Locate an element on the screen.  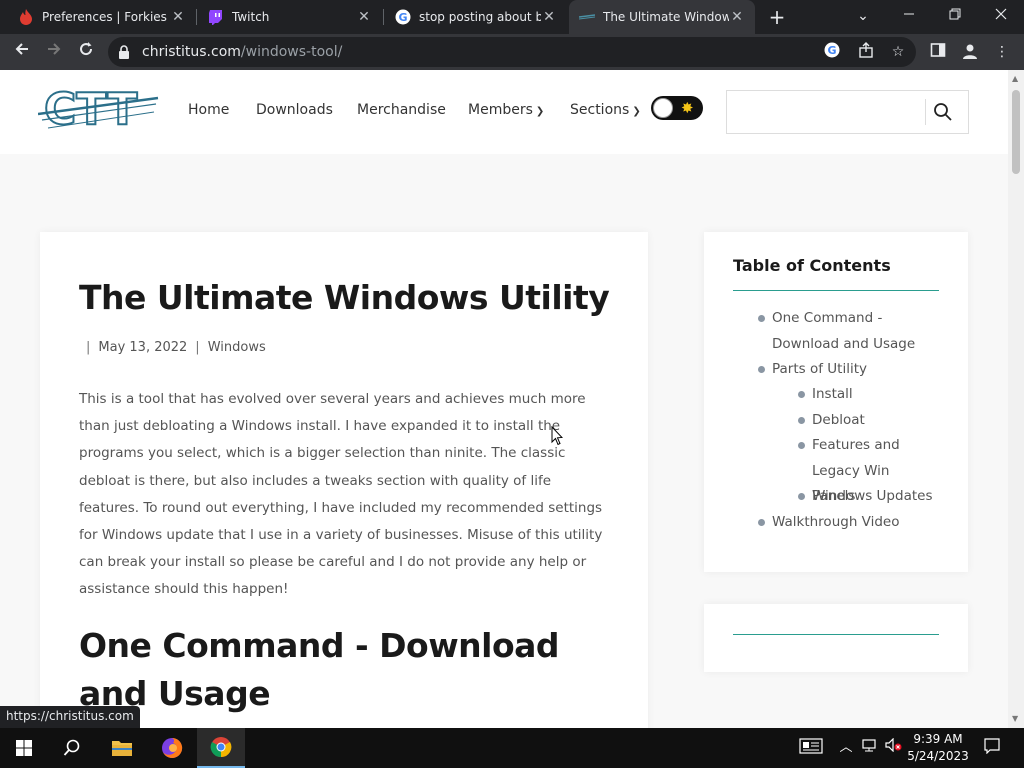
page-scrollbar: ▲ ▼ is located at coordinates (1016, 399).